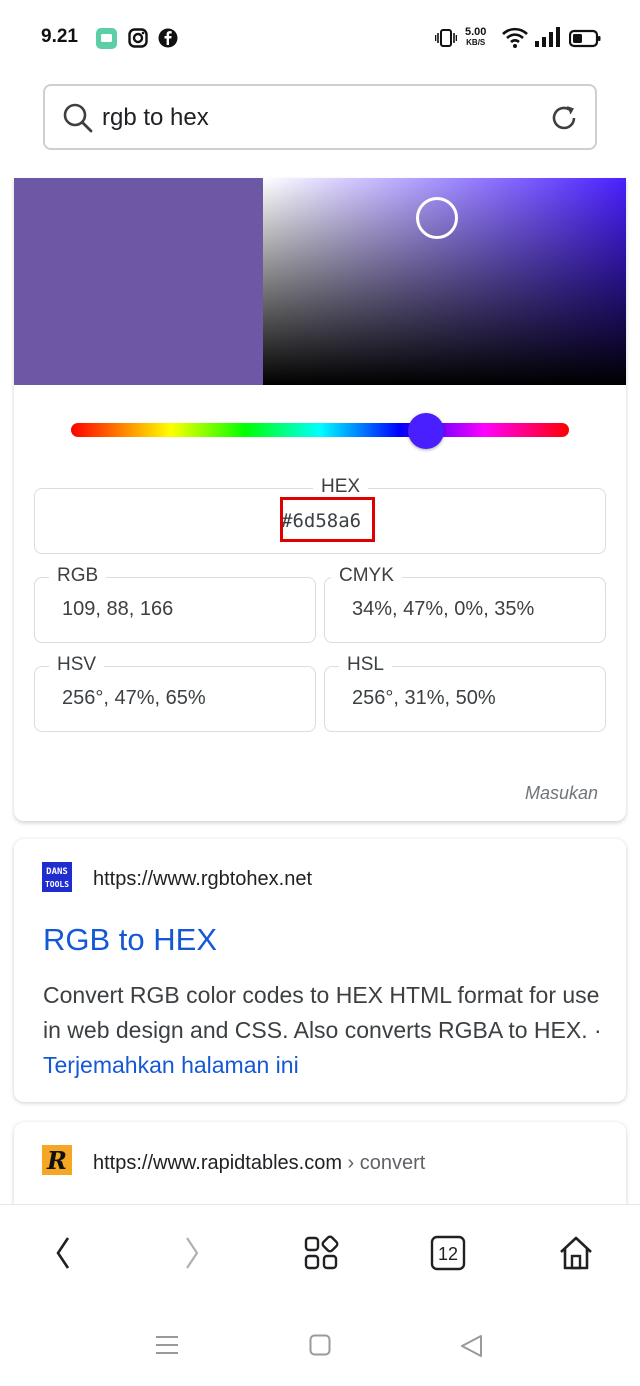  What do you see at coordinates (57, 872) in the screenshot?
I see `svg-text: DANS` at bounding box center [57, 872].